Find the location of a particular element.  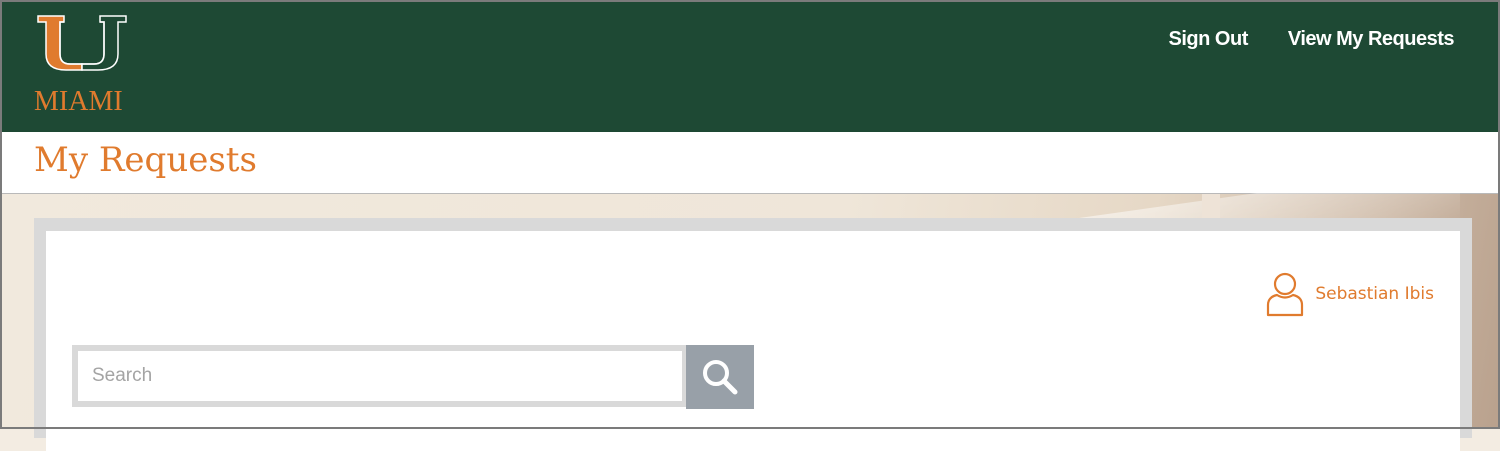

university-logo: MIAMI is located at coordinates (82, 66).